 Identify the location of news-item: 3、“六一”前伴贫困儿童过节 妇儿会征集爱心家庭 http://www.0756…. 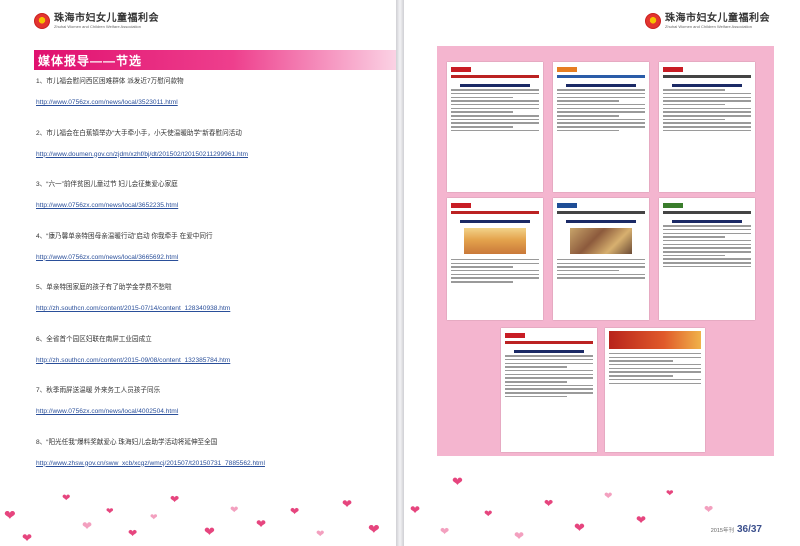
(213, 206).